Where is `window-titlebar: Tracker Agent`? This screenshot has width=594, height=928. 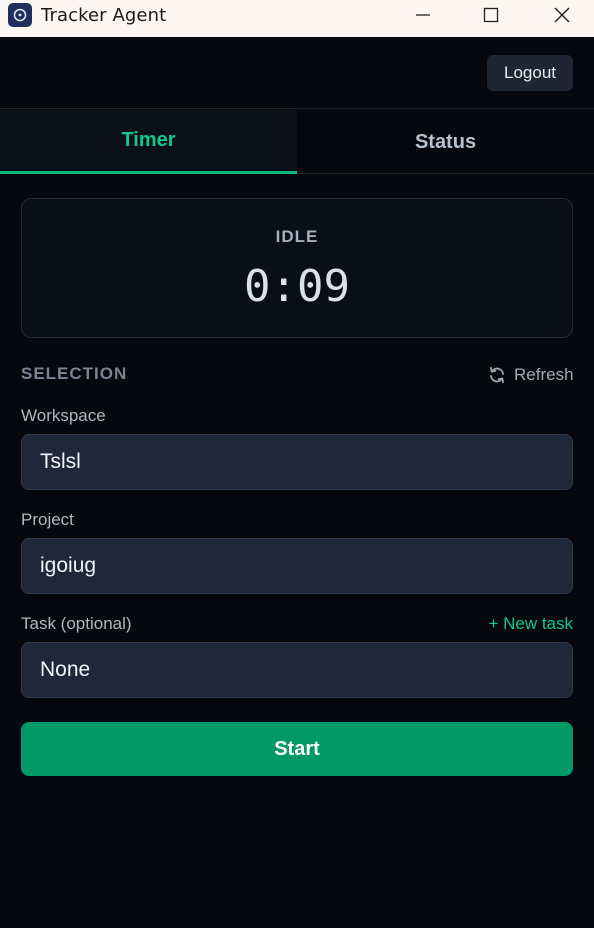
window-titlebar: Tracker Agent is located at coordinates (297, 18).